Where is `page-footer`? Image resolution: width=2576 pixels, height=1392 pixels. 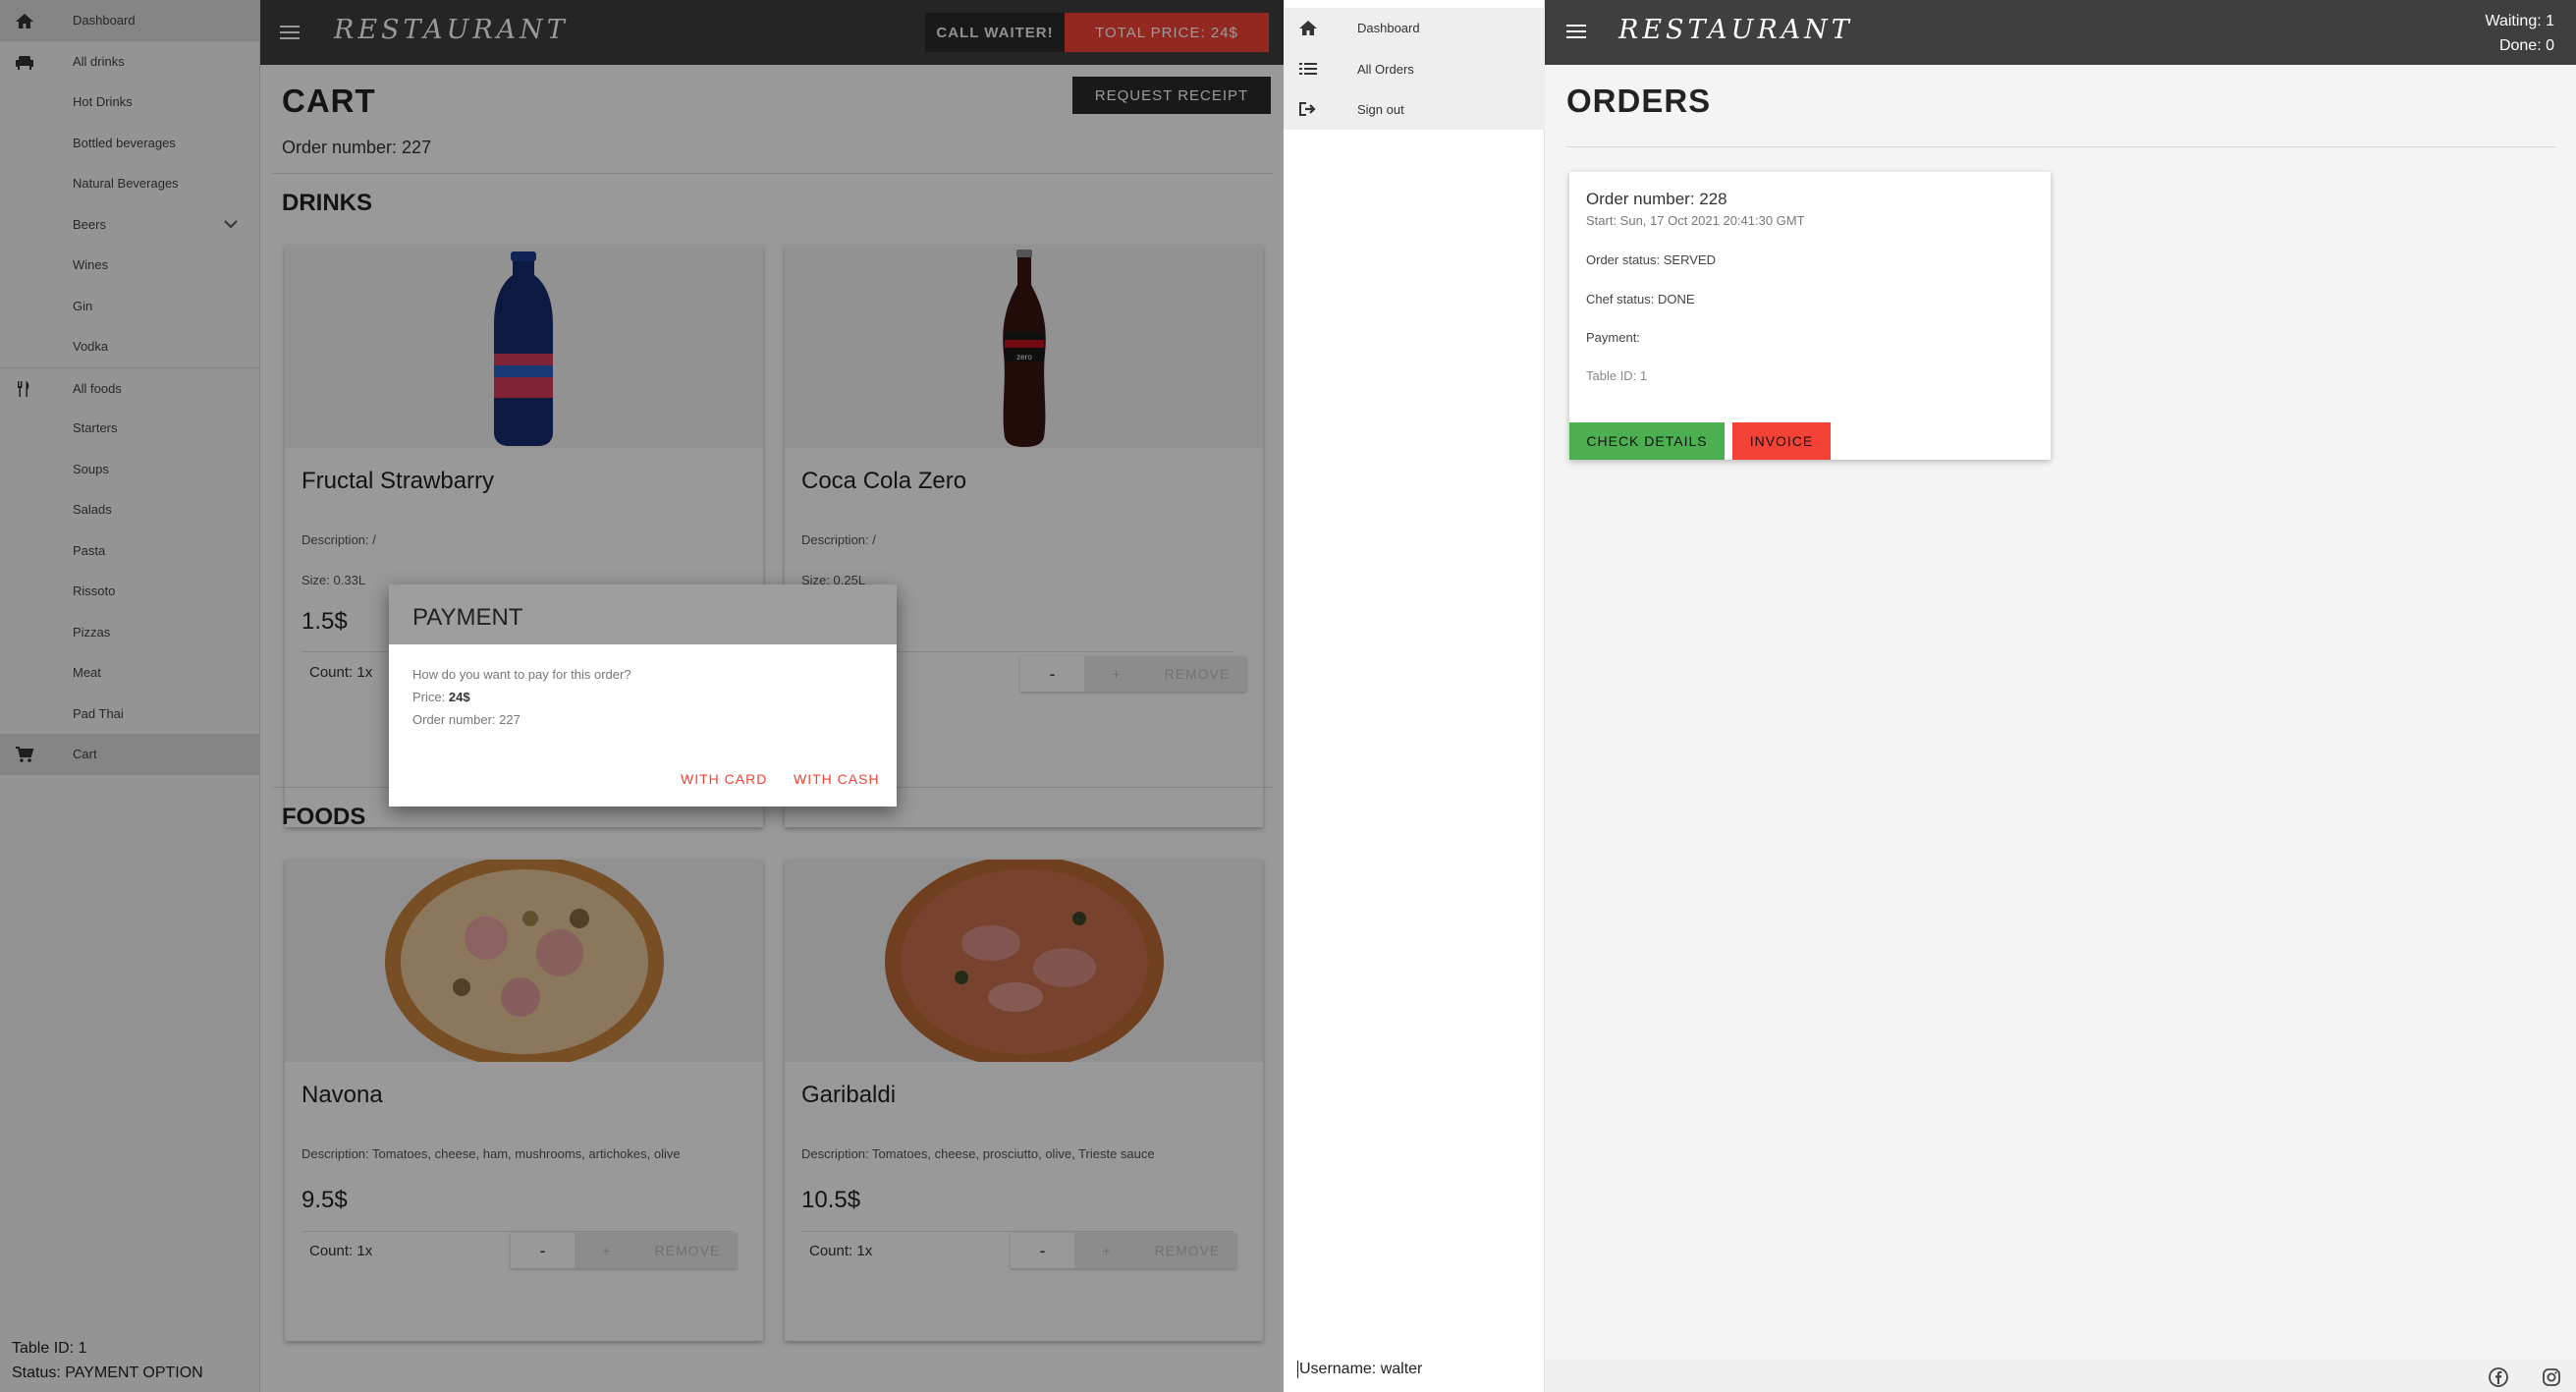 page-footer is located at coordinates (2060, 1376).